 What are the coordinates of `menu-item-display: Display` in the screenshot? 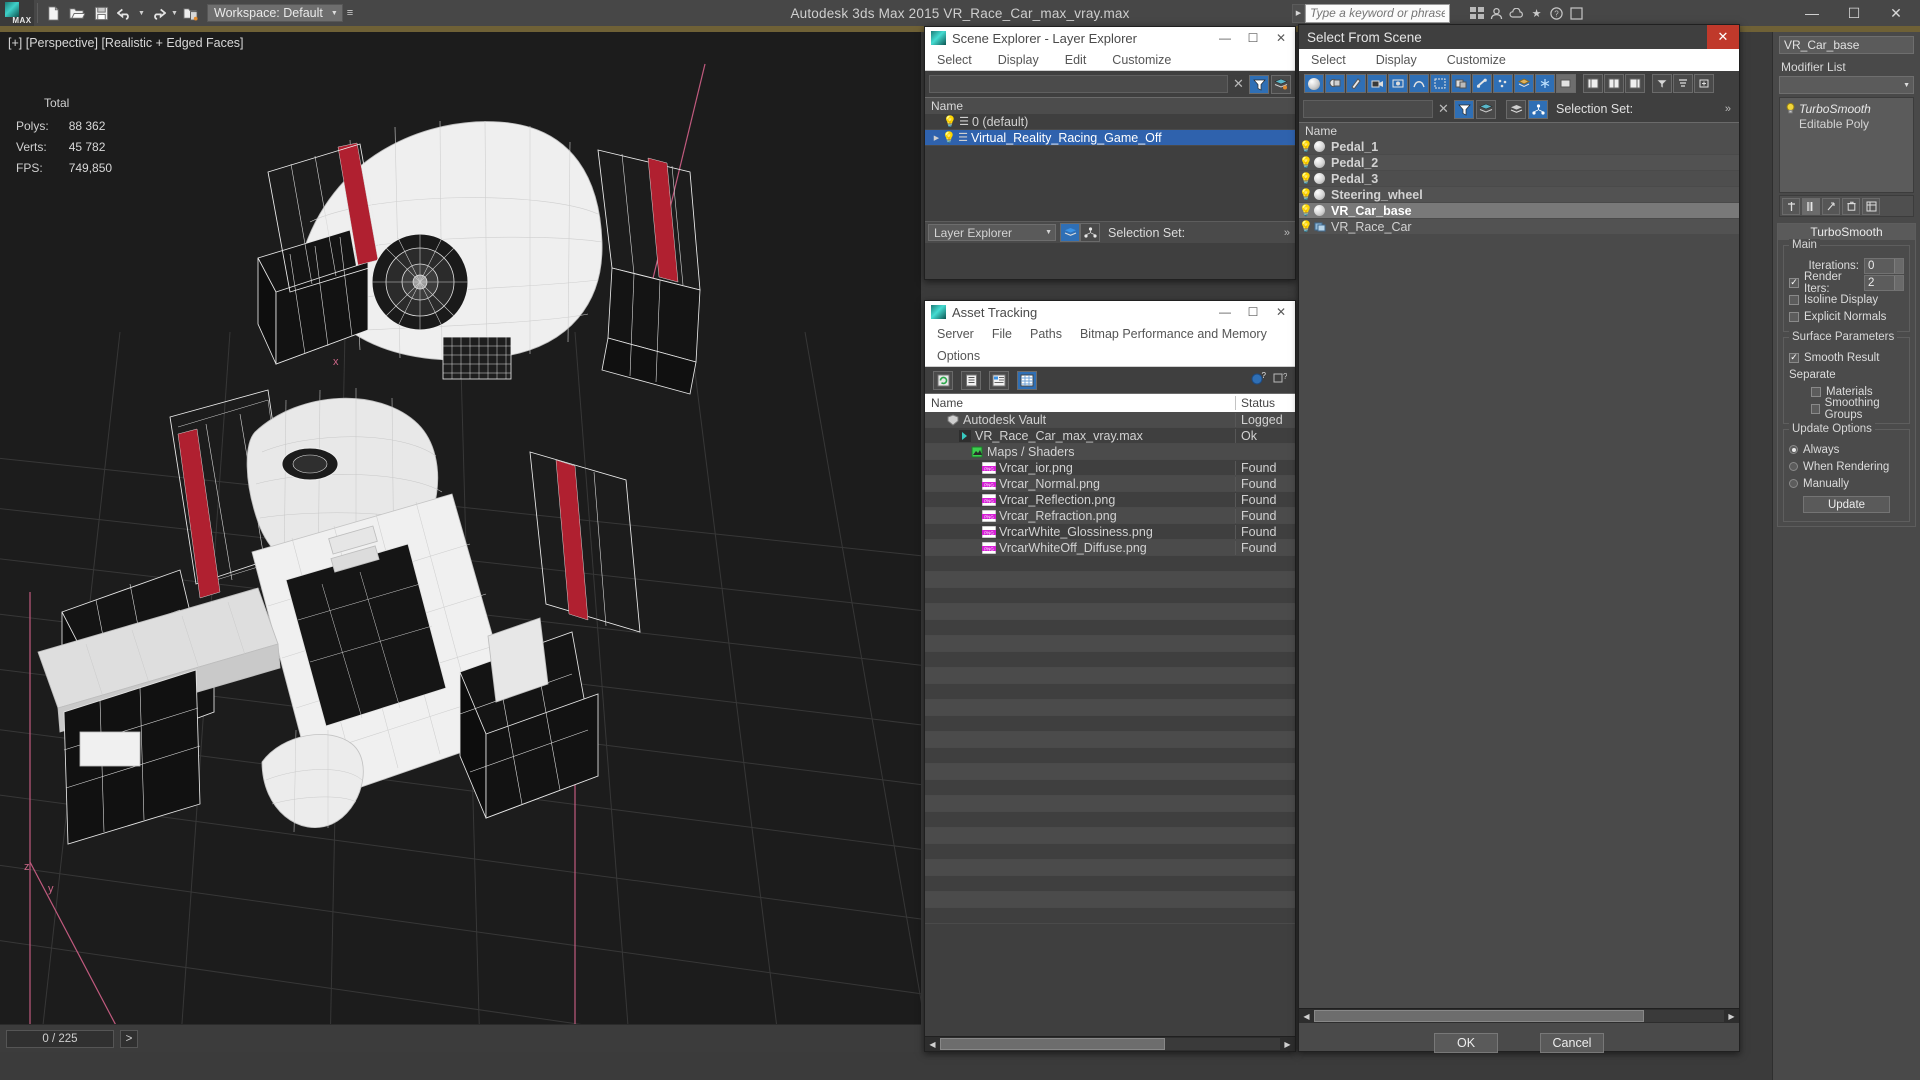 It's located at (1018, 60).